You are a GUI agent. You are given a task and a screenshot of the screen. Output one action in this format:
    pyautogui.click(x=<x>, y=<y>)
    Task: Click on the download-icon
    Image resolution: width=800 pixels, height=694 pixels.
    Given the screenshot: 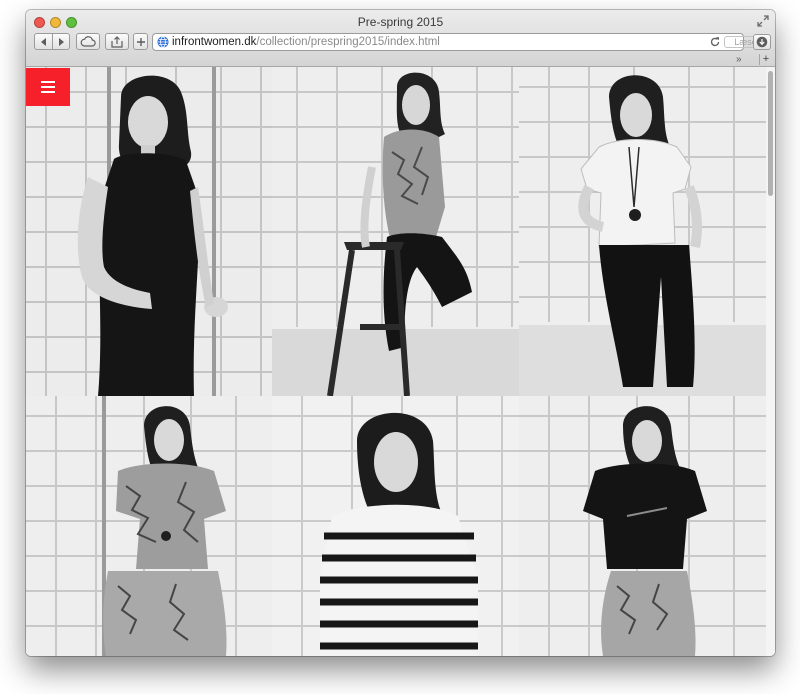 What is the action you would take?
    pyautogui.click(x=762, y=42)
    